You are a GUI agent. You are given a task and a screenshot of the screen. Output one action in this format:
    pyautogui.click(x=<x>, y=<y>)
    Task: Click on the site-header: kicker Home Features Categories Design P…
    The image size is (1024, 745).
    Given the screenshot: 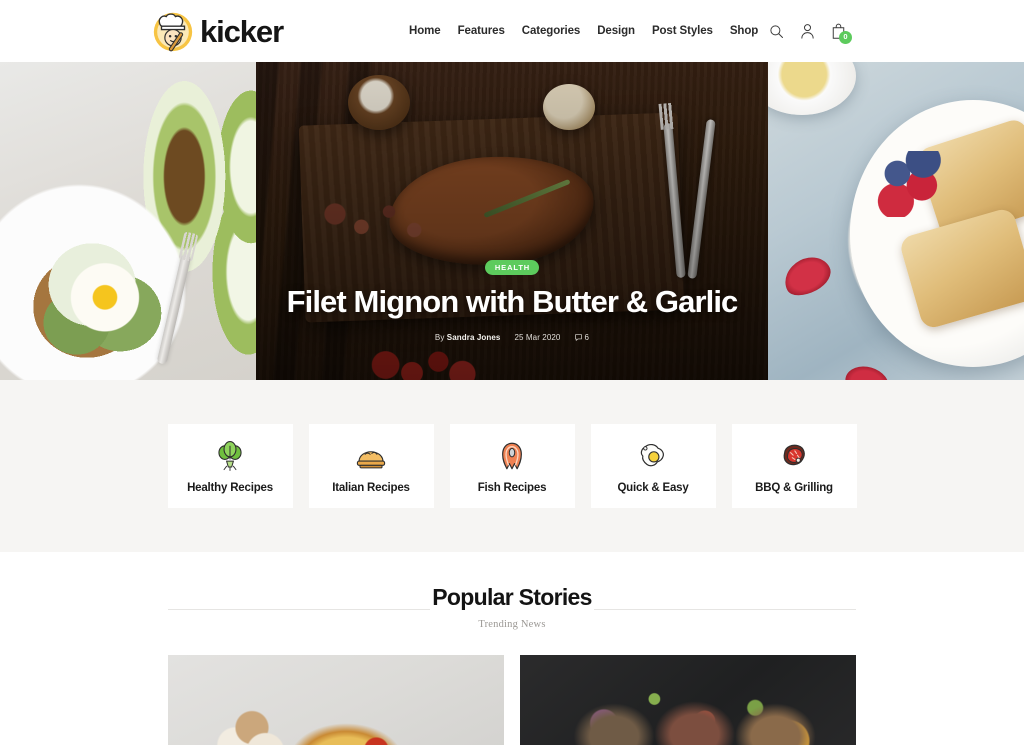 What is the action you would take?
    pyautogui.click(x=512, y=31)
    